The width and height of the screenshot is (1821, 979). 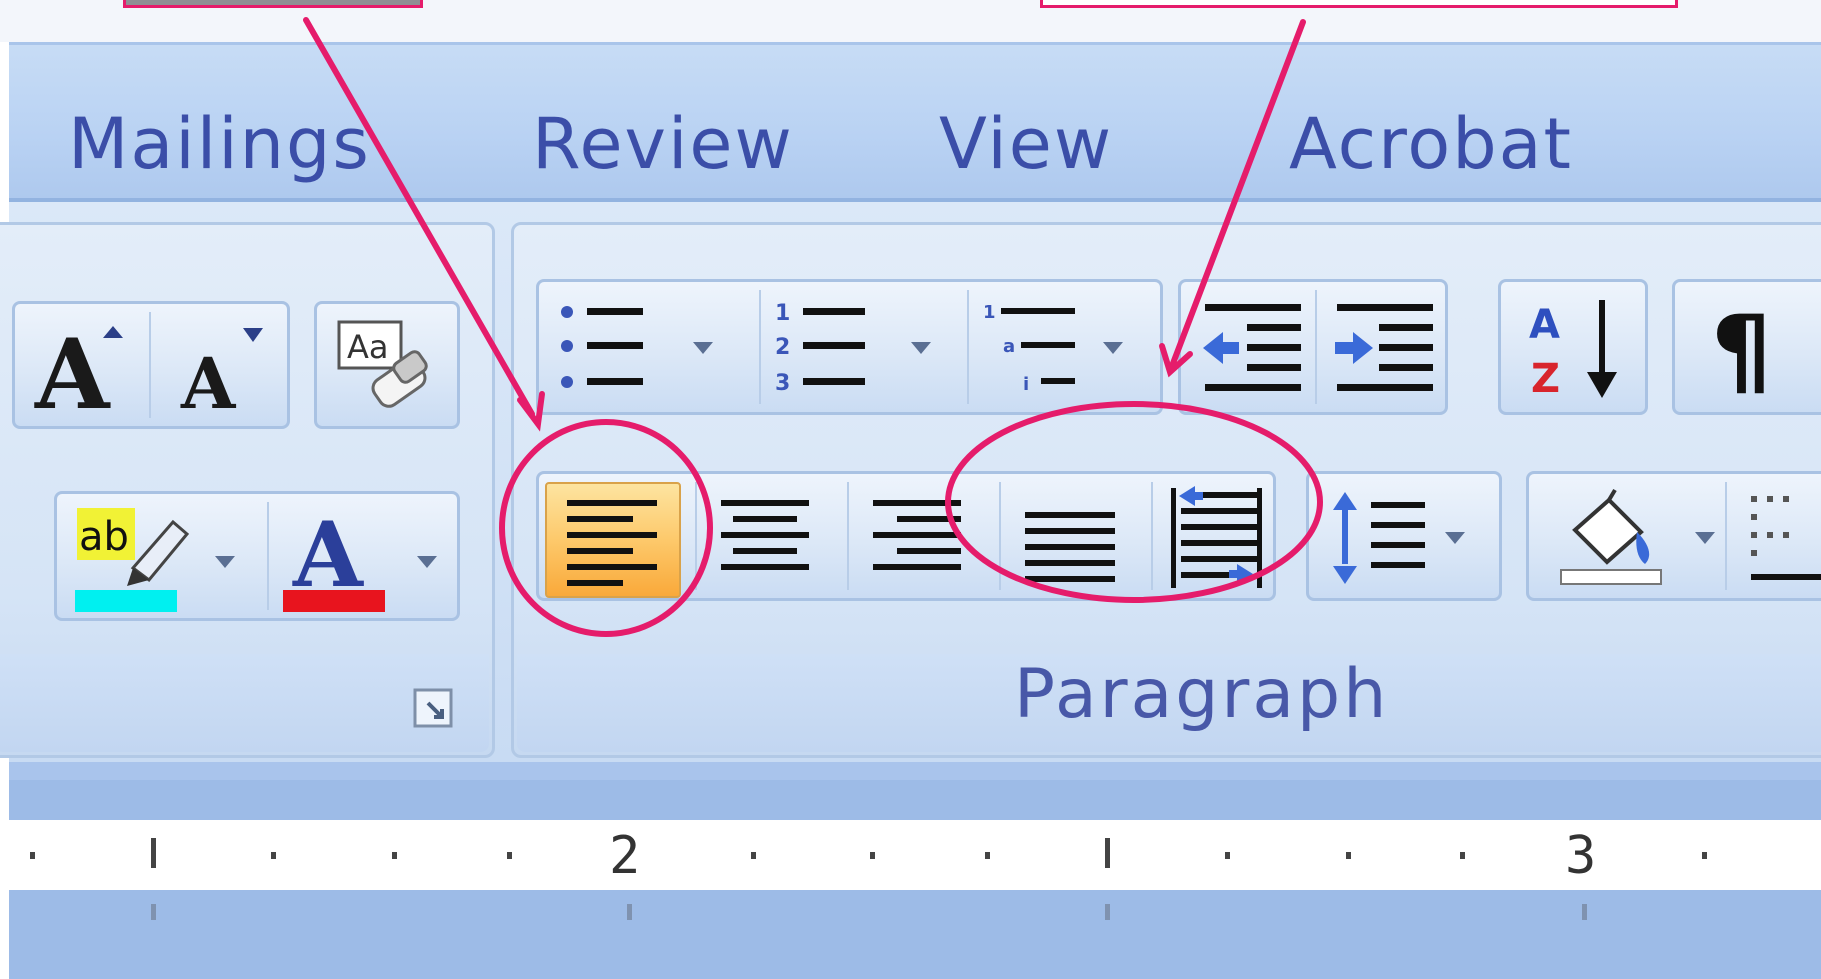 I want to click on annotation-circle-justify-distributed, so click(x=1134, y=502).